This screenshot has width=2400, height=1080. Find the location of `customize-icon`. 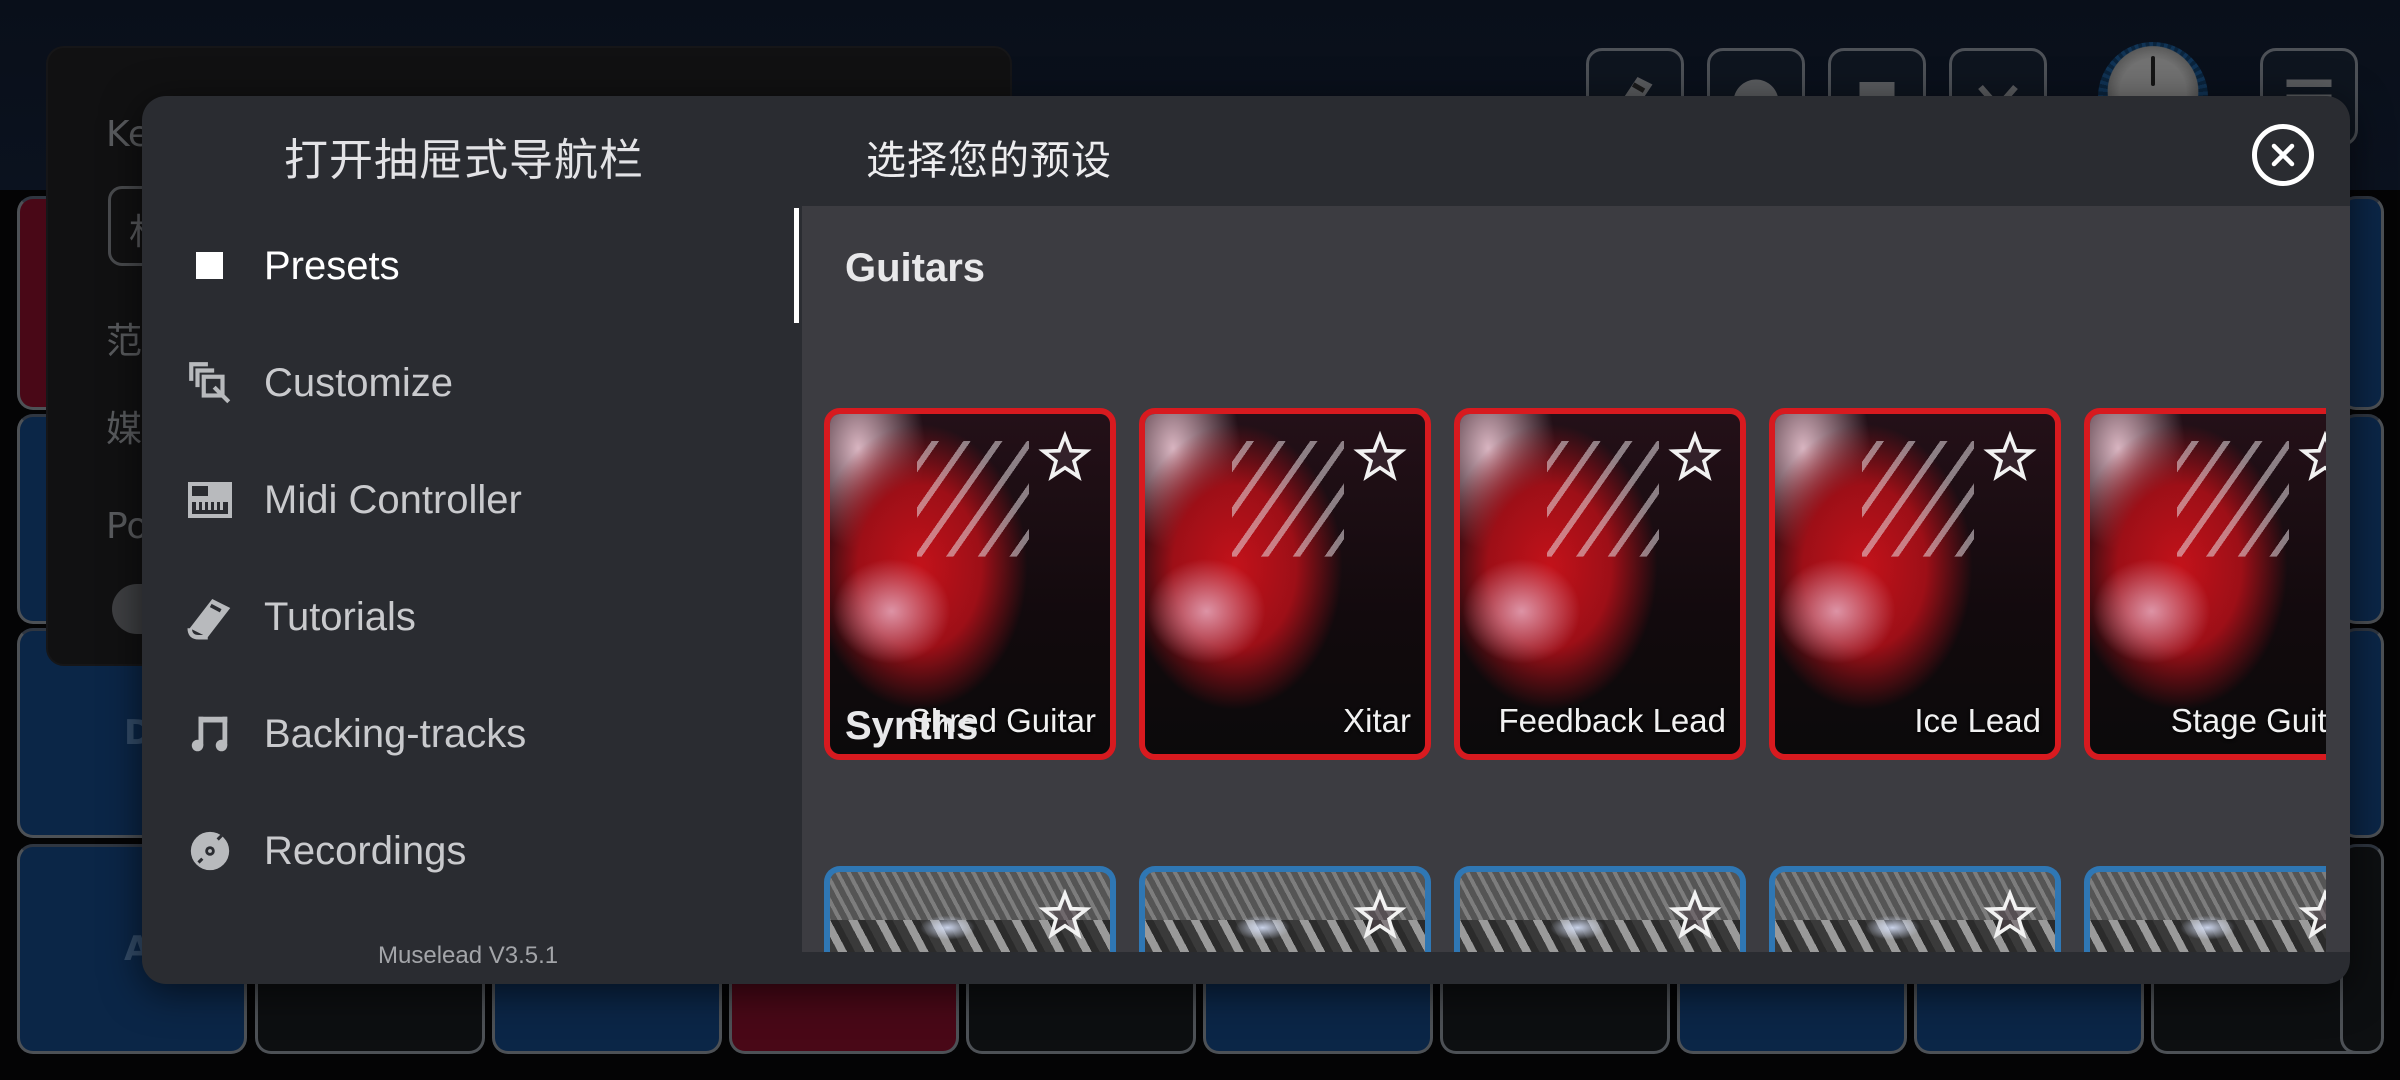

customize-icon is located at coordinates (210, 383).